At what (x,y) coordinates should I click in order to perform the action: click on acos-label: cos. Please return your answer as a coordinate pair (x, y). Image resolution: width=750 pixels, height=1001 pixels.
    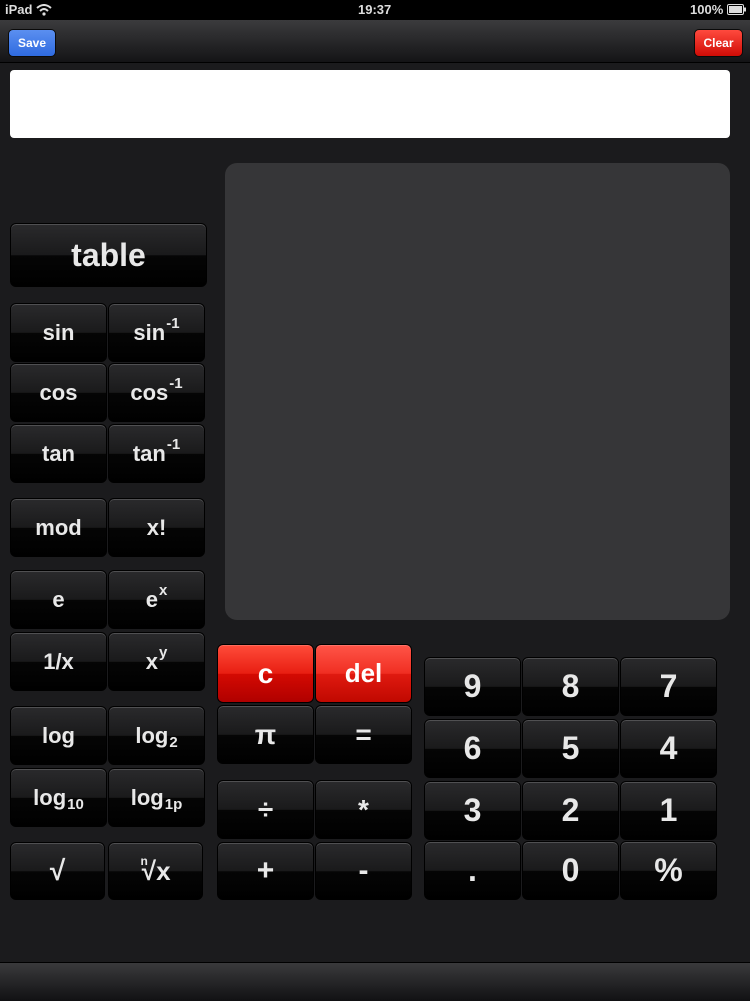
    Looking at the image, I should click on (149, 392).